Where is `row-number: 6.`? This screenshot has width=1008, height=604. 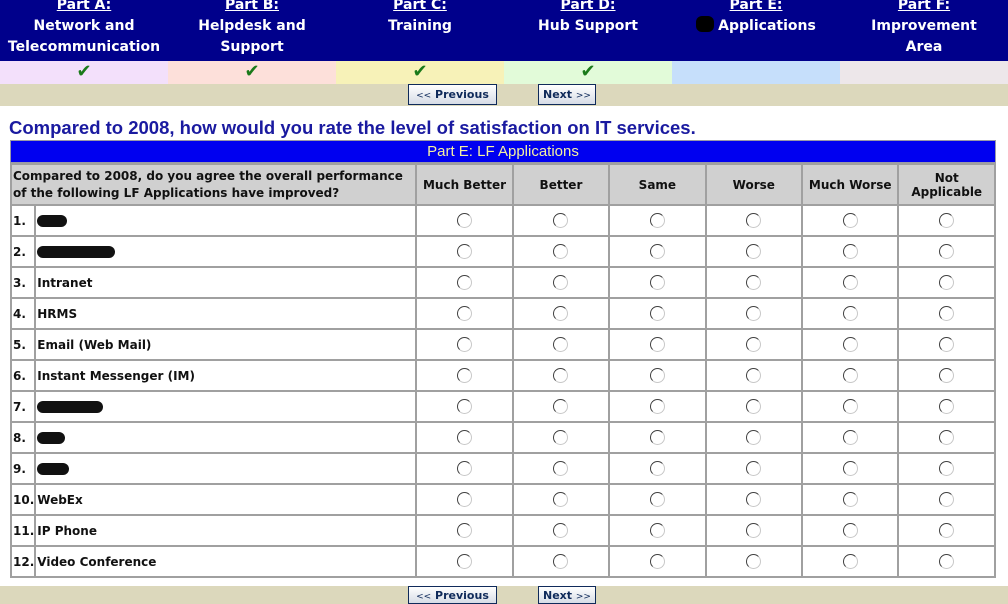
row-number: 6. is located at coordinates (23, 375).